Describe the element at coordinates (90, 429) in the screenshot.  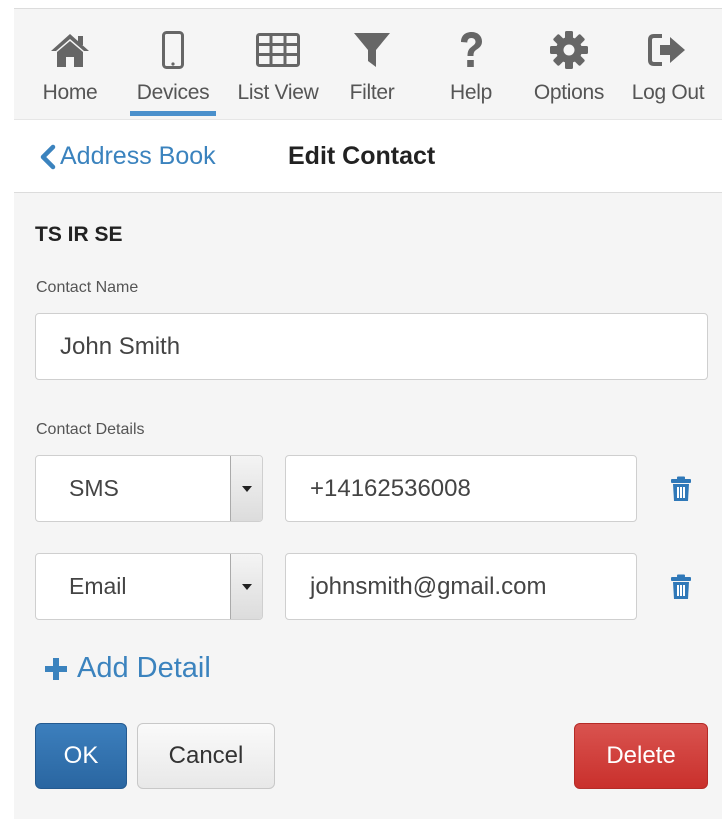
I see `contact-details-label: Contact Details` at that location.